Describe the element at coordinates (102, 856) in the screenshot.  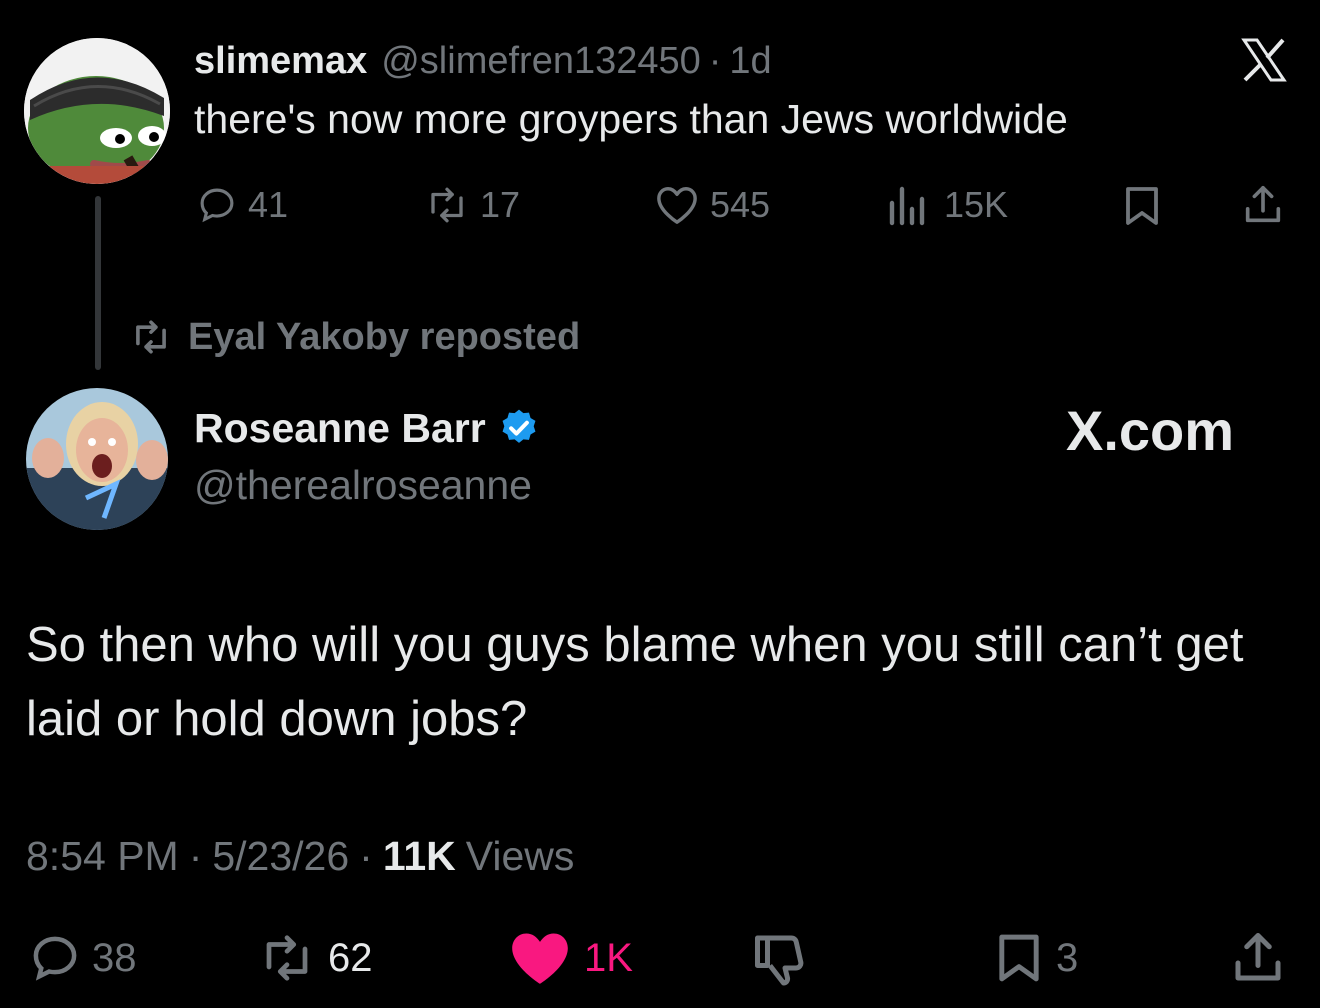
I see `main-time: 8:54 PM` at that location.